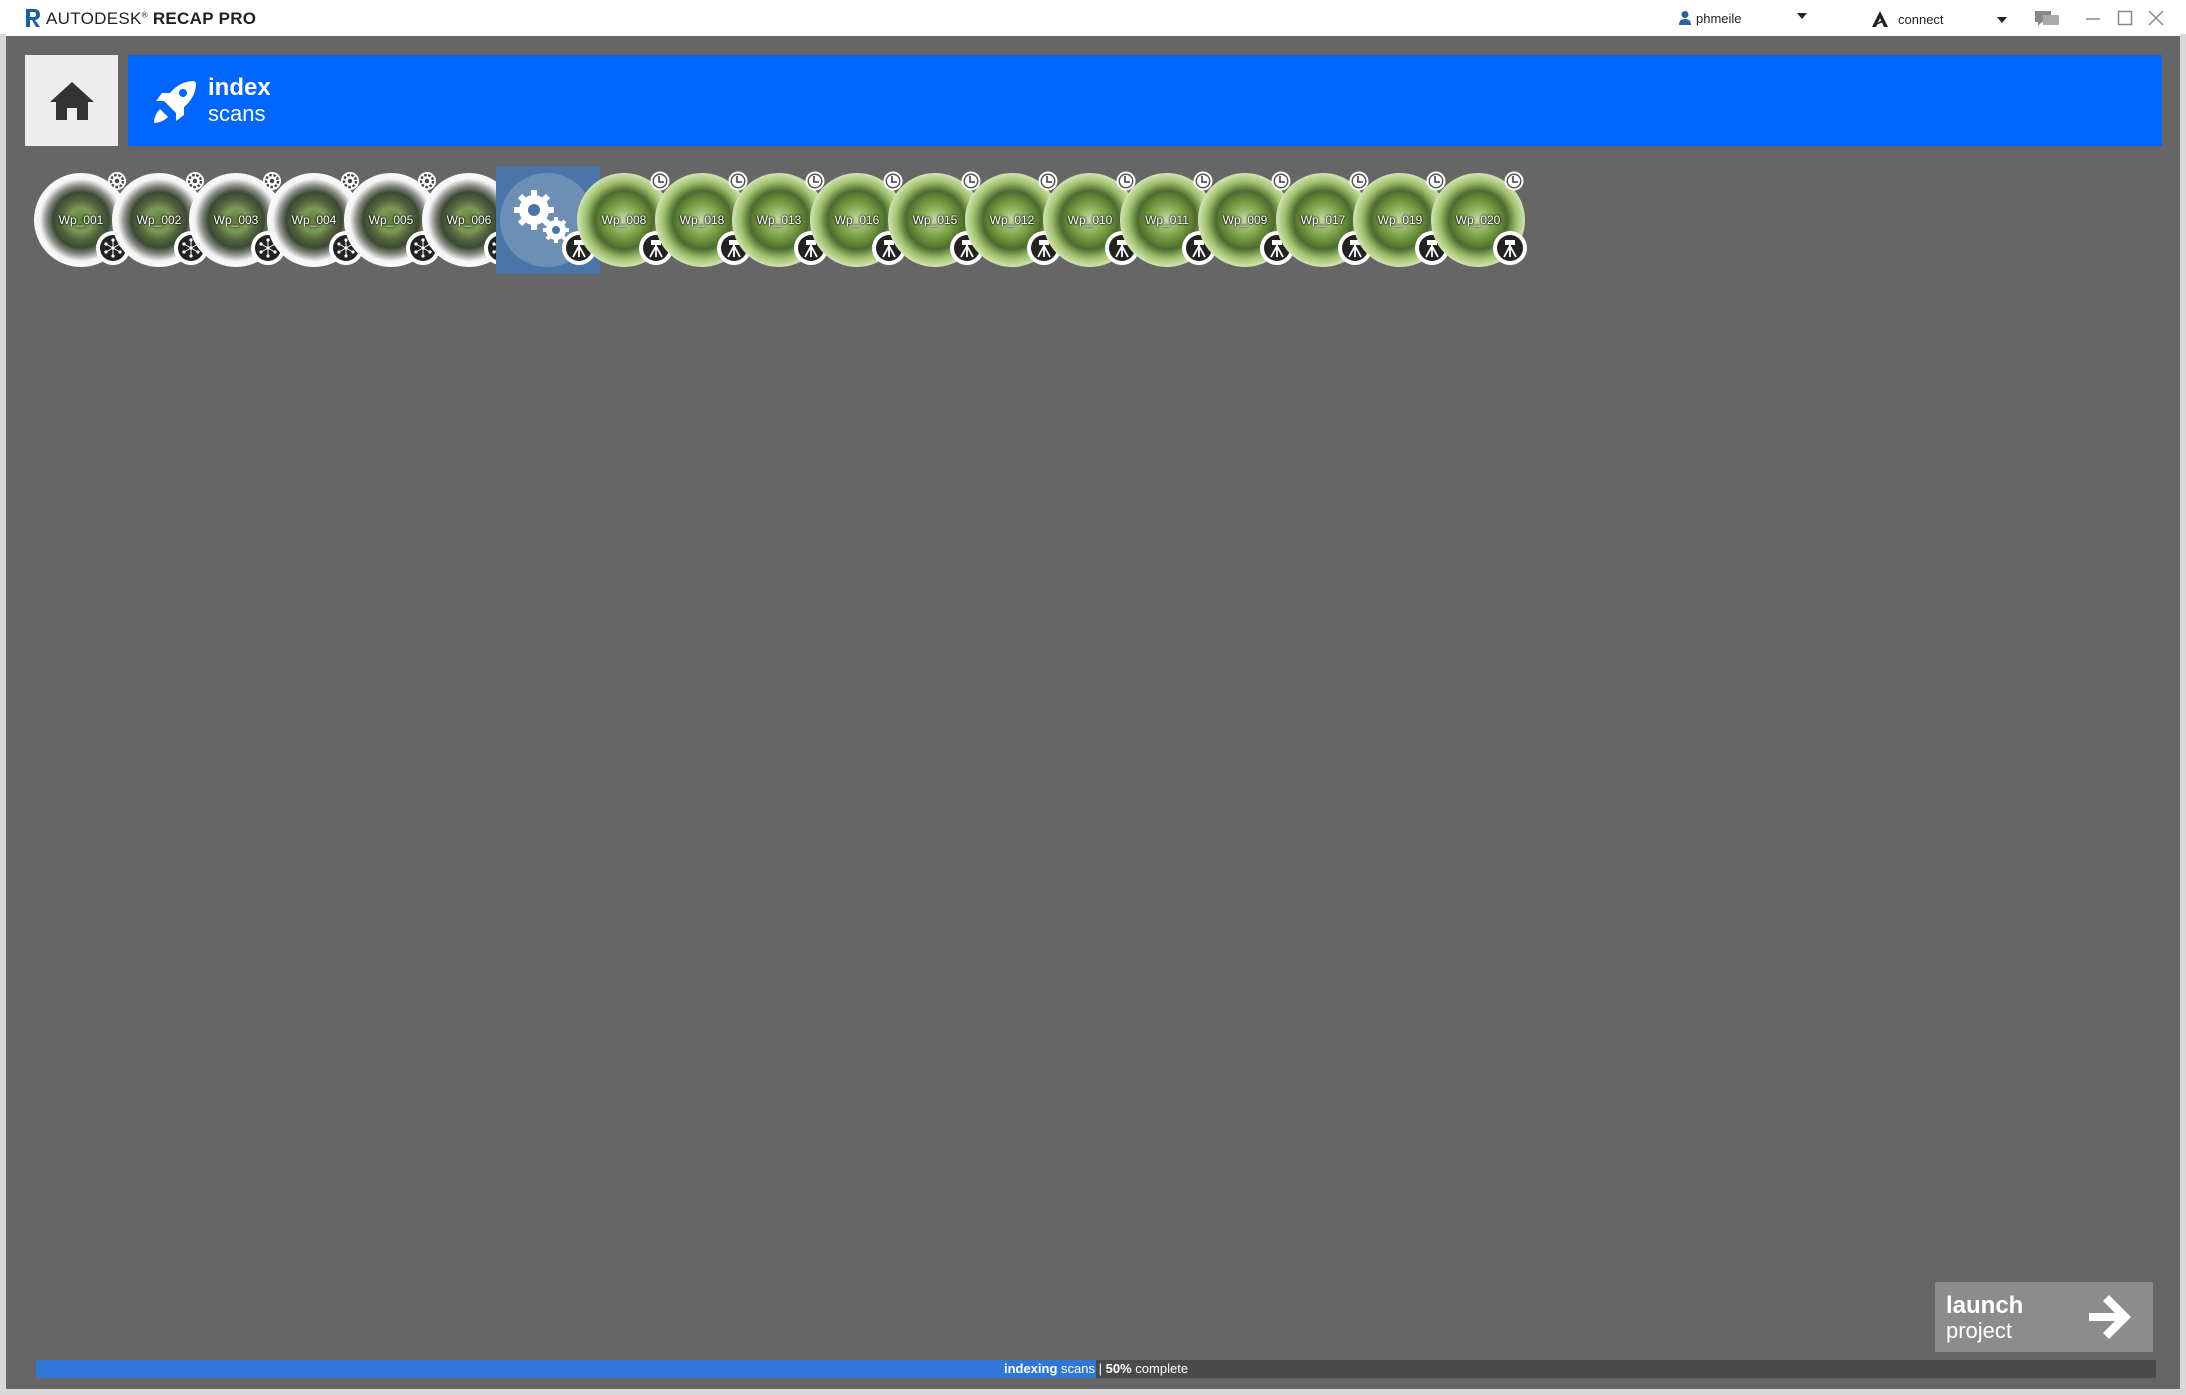 This screenshot has width=2186, height=1395. I want to click on progress-bar: indexing scans | 50% complete, so click(1096, 1369).